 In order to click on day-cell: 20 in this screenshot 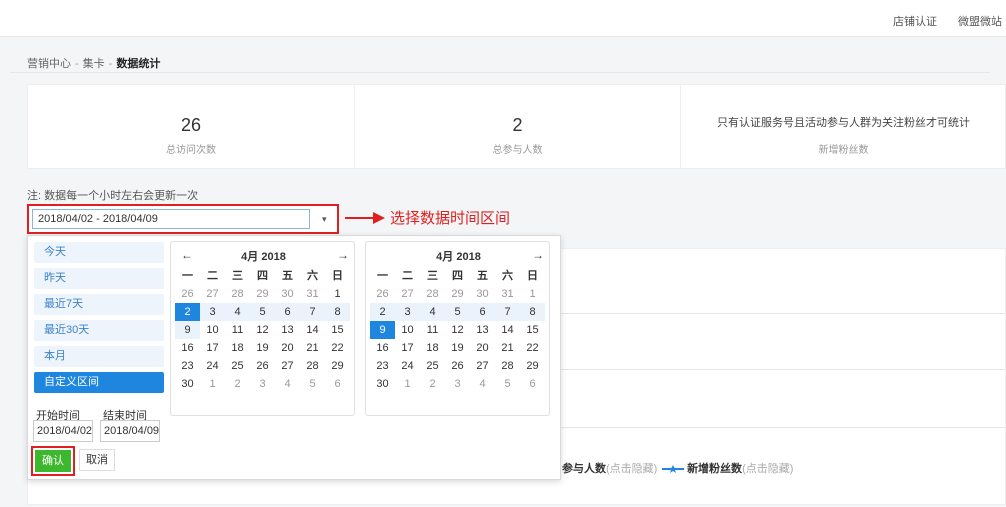, I will do `click(482, 348)`.